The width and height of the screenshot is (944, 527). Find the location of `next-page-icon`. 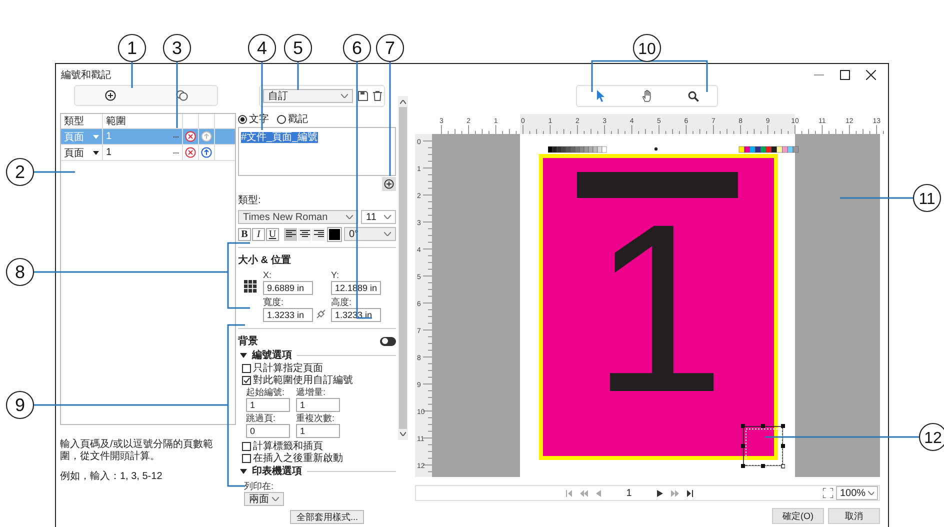

next-page-icon is located at coordinates (660, 493).